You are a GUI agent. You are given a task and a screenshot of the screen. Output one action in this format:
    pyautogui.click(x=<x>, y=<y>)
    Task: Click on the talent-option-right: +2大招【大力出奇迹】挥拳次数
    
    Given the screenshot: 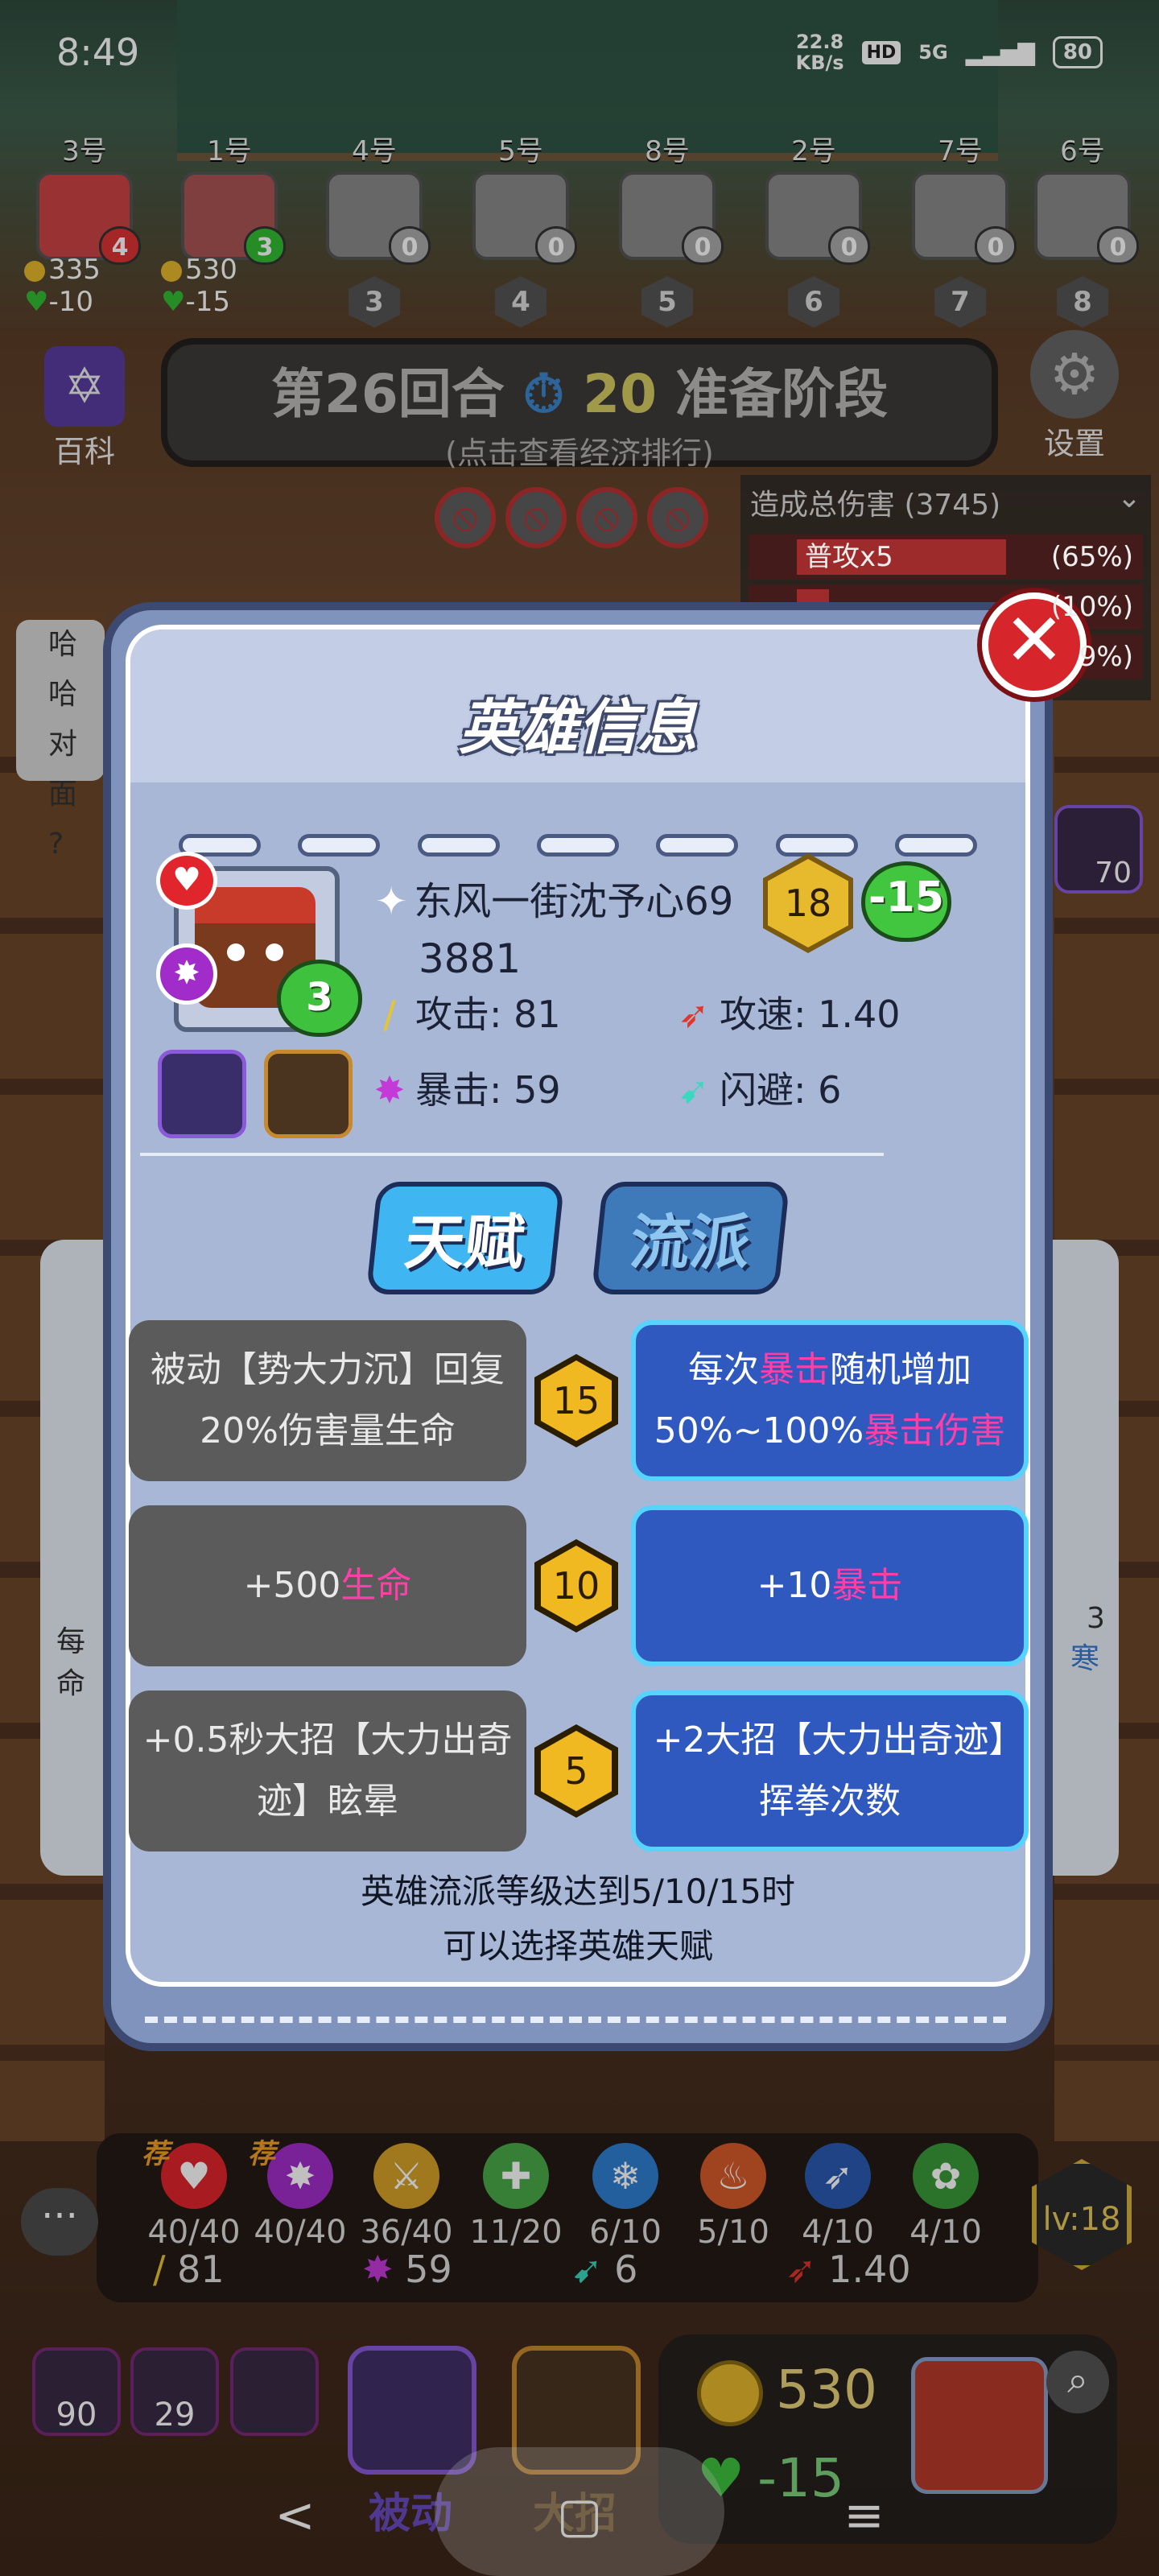 What is the action you would take?
    pyautogui.click(x=830, y=1771)
    